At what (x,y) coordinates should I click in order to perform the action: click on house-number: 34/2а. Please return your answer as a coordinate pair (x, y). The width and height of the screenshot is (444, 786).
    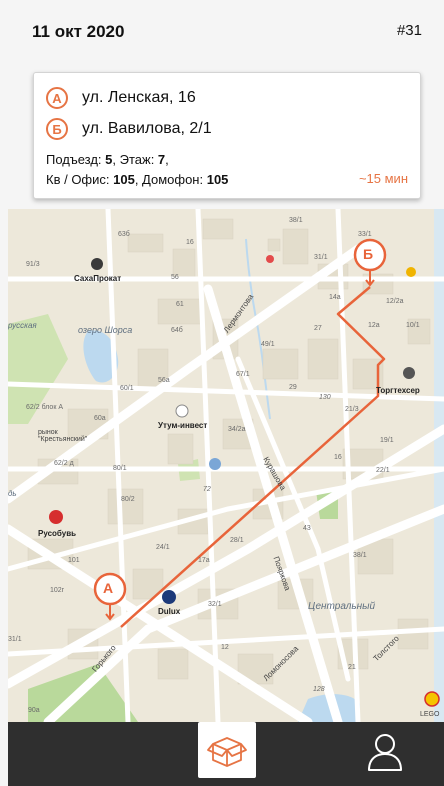
    Looking at the image, I should click on (237, 429).